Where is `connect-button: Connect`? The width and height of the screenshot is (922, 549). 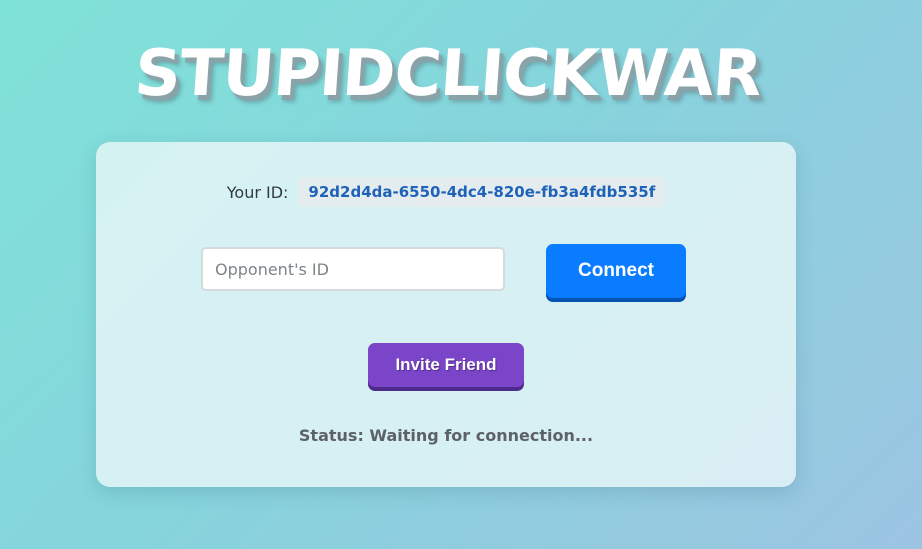 connect-button: Connect is located at coordinates (616, 271).